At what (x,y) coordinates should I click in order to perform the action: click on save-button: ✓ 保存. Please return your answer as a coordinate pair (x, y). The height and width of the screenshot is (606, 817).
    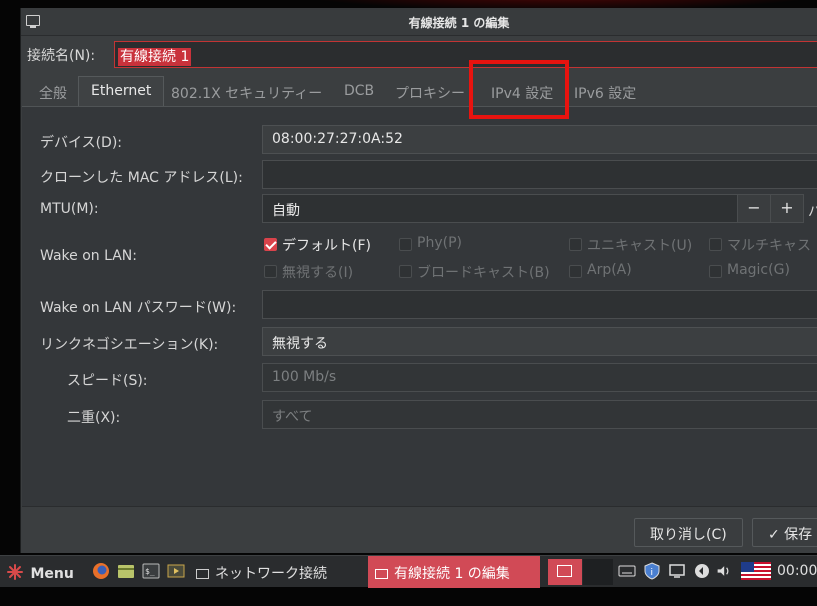
    Looking at the image, I should click on (784, 532).